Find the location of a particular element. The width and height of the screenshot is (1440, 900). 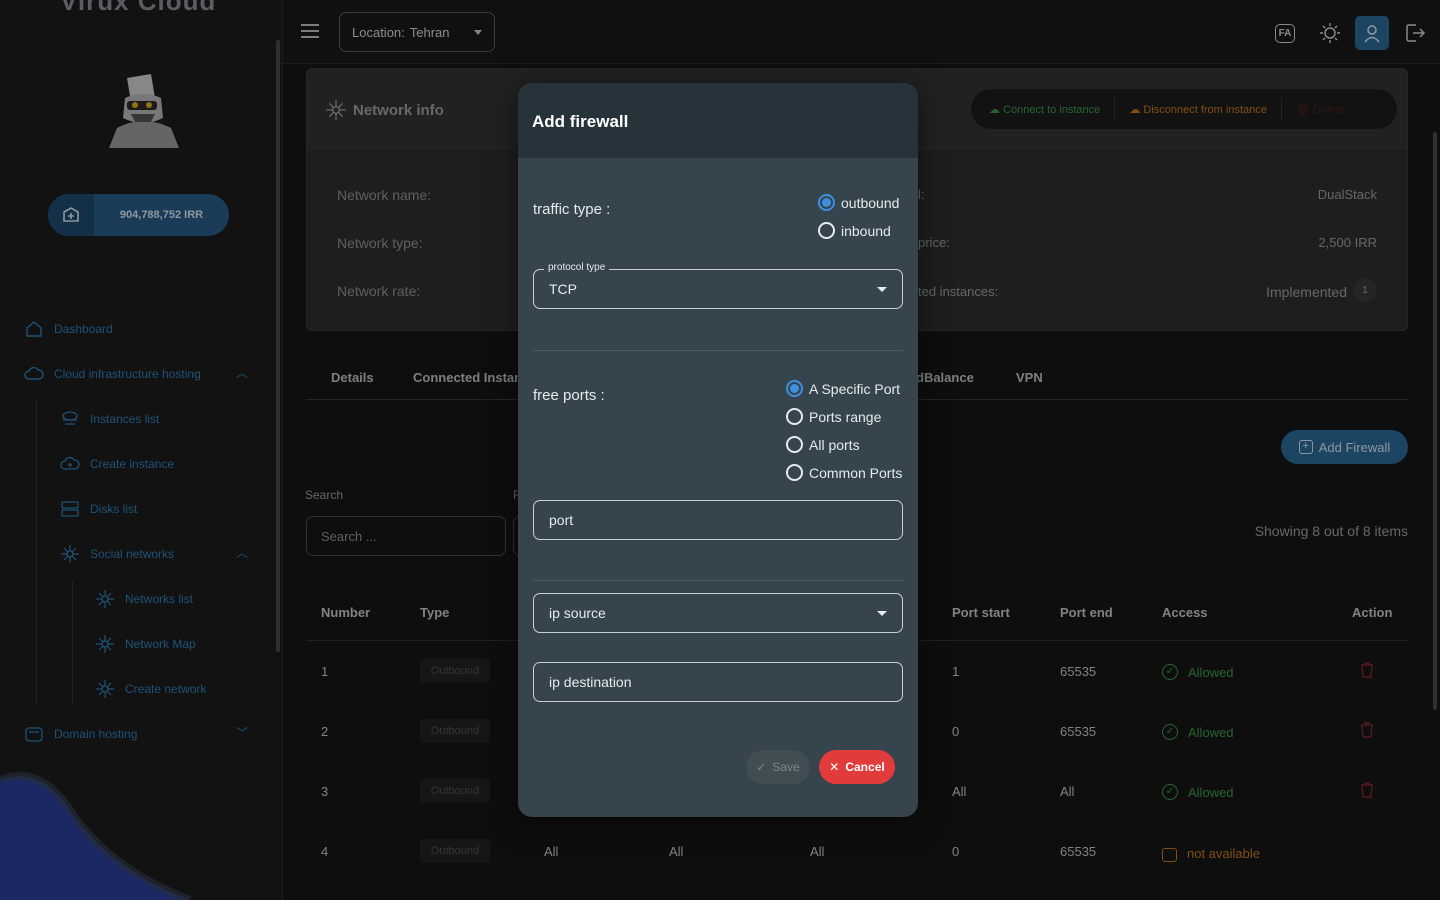

port-placeholder: port is located at coordinates (561, 520).